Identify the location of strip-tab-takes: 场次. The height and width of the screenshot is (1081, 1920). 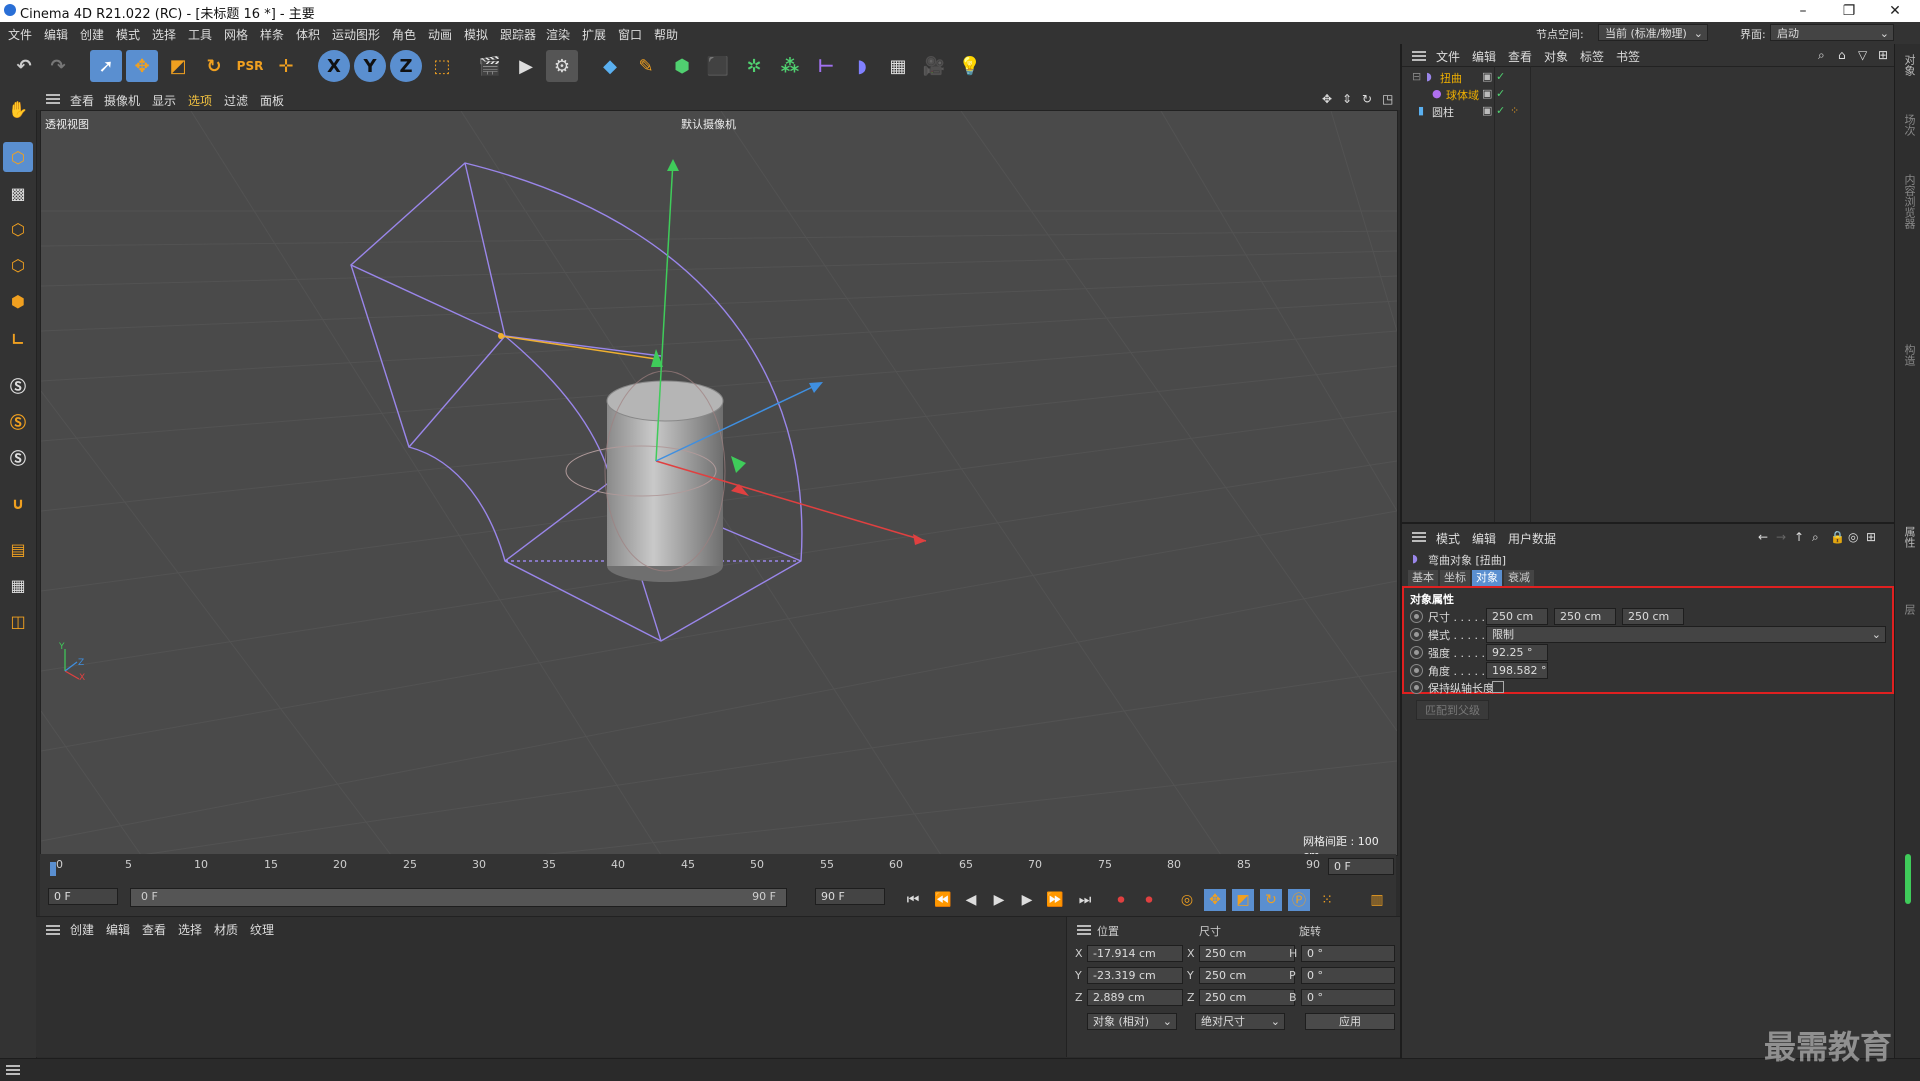
(1909, 125).